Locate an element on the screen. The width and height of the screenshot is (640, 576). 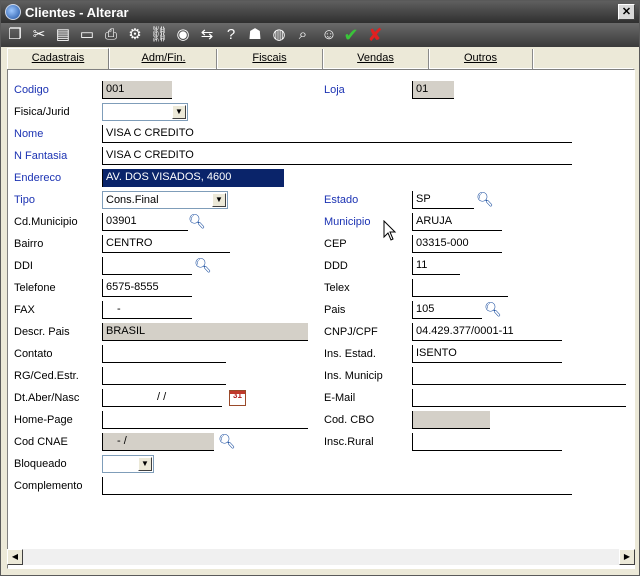
tipo-combo: Cons.Final ▼ is located at coordinates (165, 200).